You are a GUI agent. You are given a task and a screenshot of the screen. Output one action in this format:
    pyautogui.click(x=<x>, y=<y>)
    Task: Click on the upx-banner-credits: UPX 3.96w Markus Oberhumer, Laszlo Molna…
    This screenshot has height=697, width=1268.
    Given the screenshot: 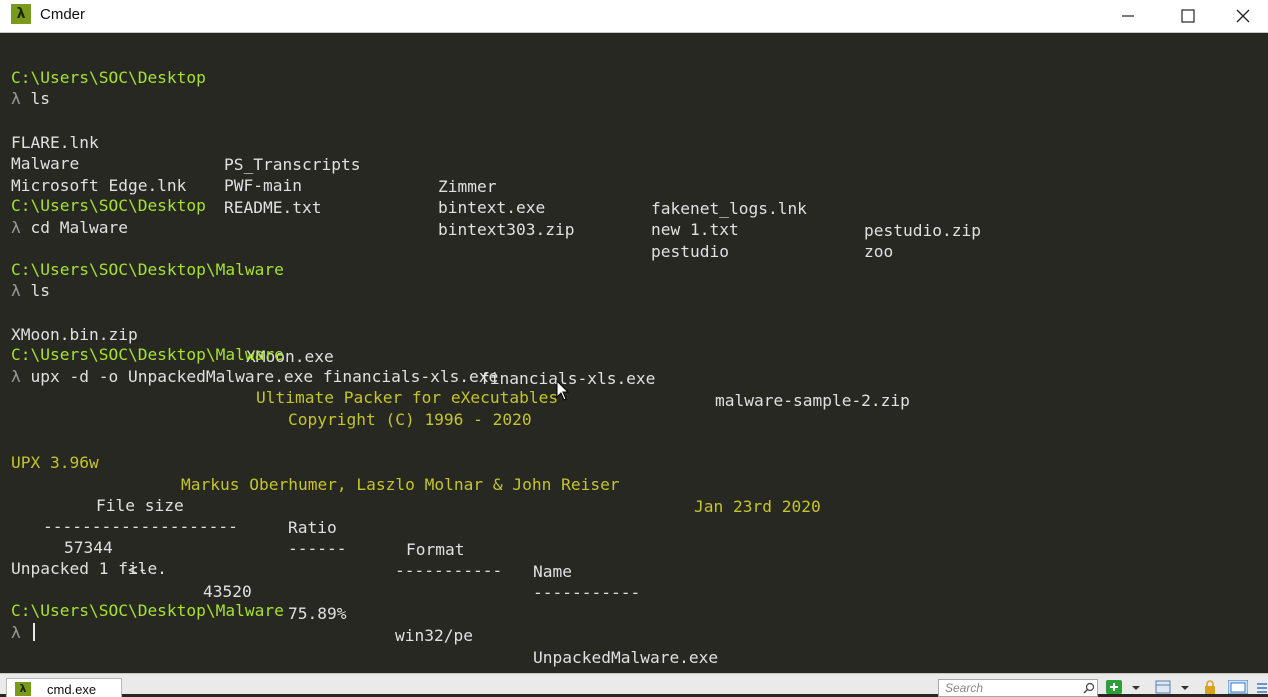 What is the action you would take?
    pyautogui.click(x=561, y=473)
    